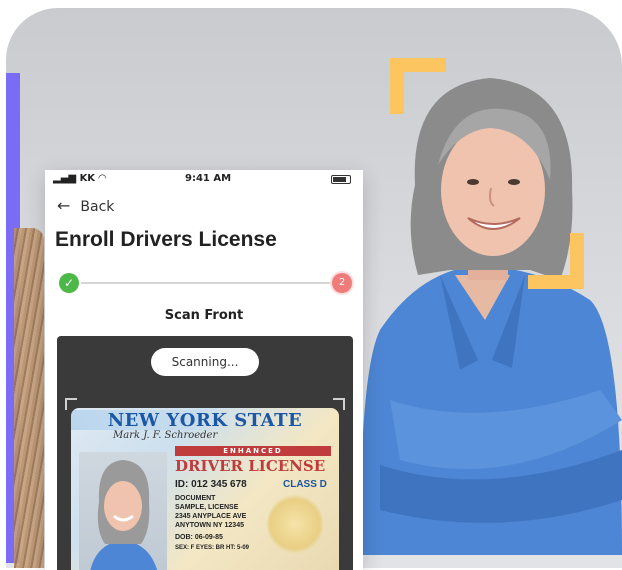 This screenshot has height=570, width=622. What do you see at coordinates (341, 179) in the screenshot?
I see `battery-icon` at bounding box center [341, 179].